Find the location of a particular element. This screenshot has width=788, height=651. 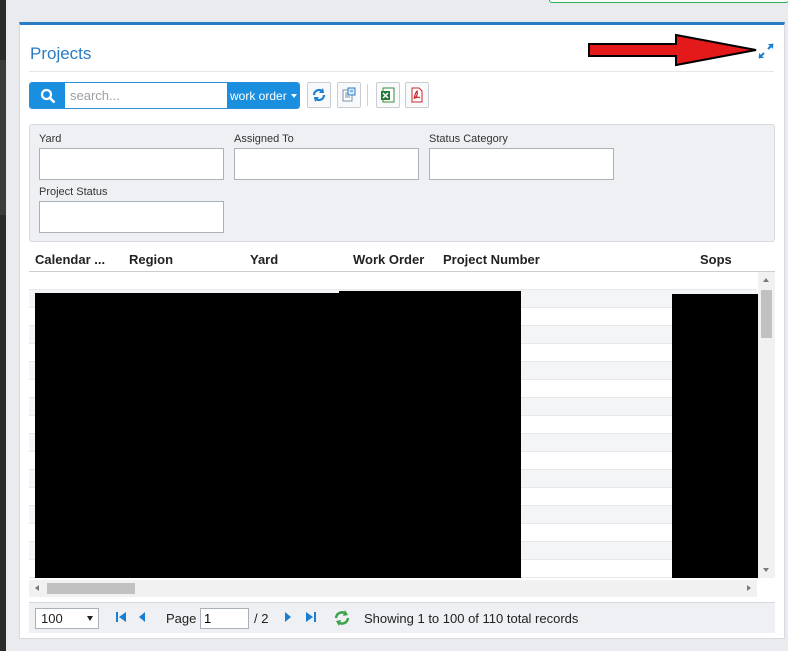

project-status-label: Project Status is located at coordinates (73, 192).